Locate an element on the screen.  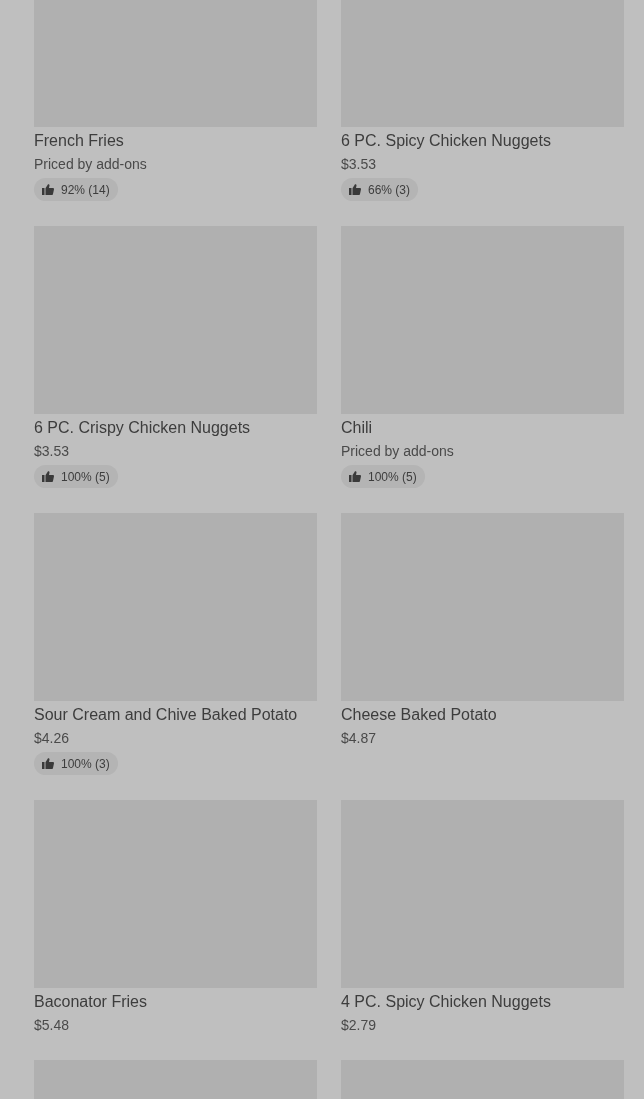
rating-text: 66% (3) is located at coordinates (389, 190).